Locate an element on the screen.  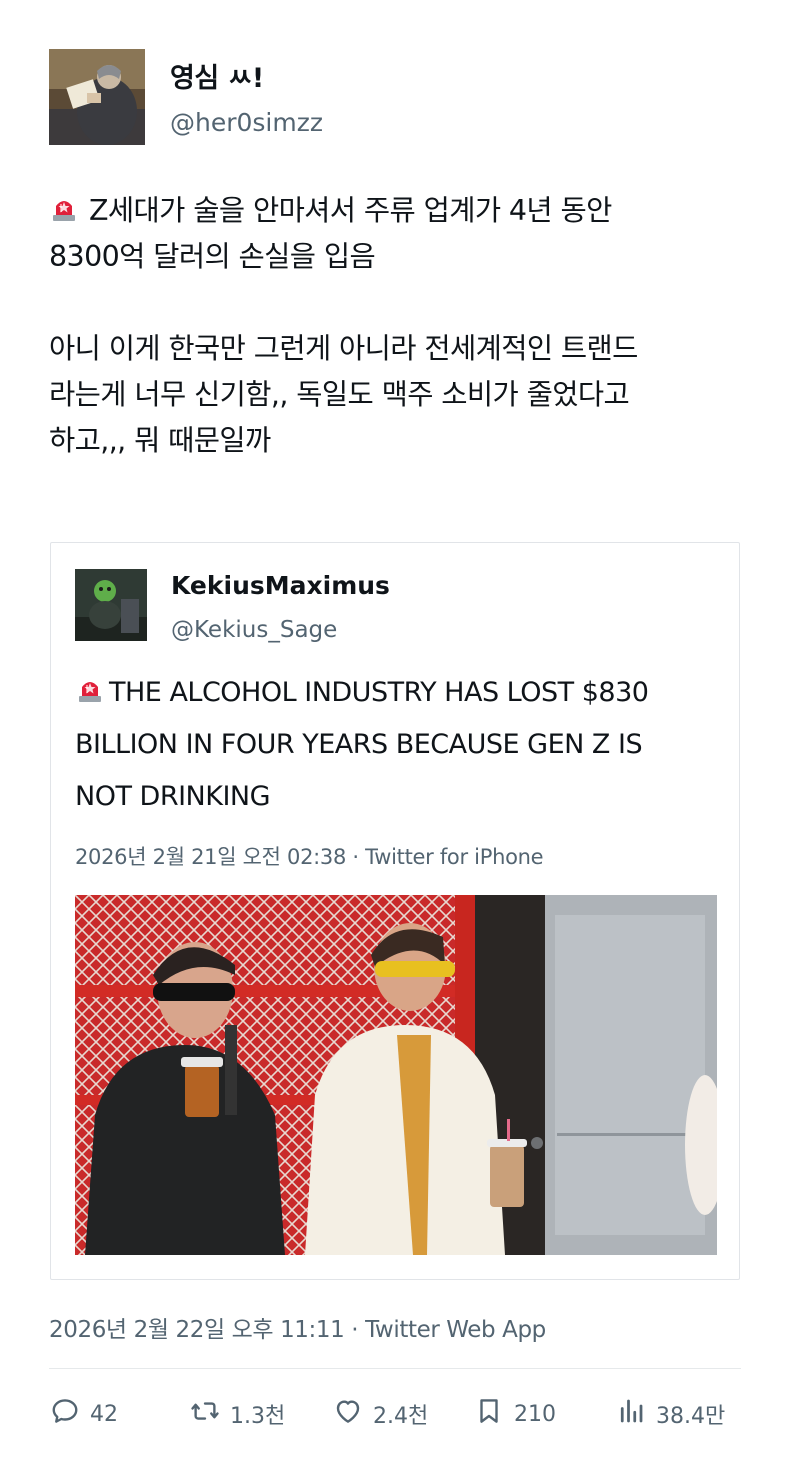
retweet-icon is located at coordinates (210, 1414).